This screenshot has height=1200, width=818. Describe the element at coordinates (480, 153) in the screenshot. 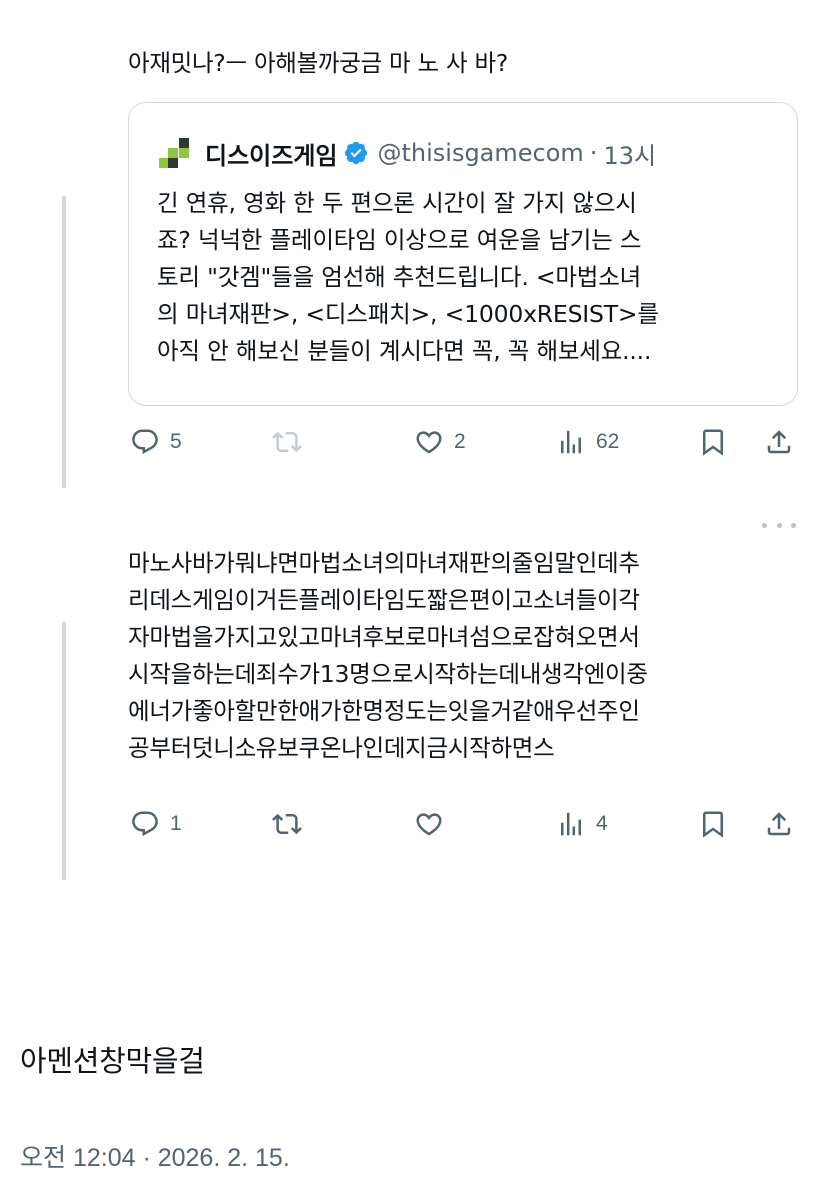

I see `quoted-author-handle: @thisisgamecom` at that location.